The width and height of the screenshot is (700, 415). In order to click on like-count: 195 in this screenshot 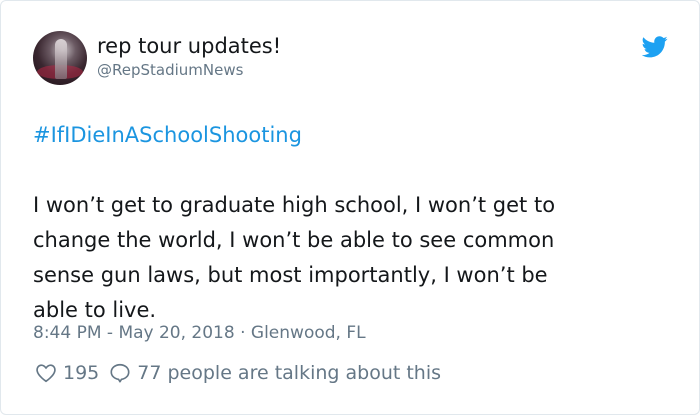, I will do `click(81, 373)`.